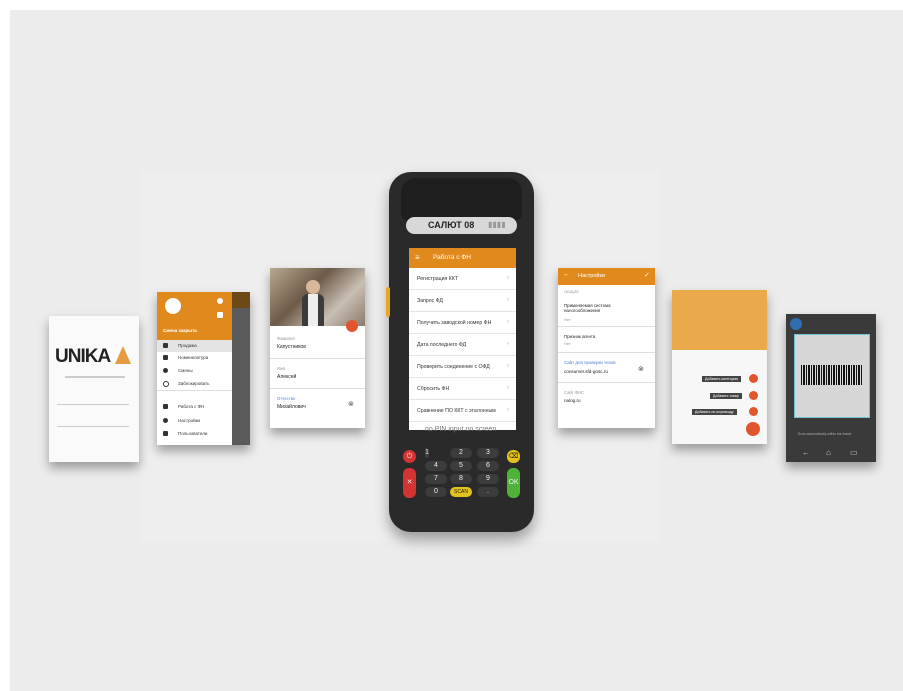  I want to click on key-6: 6, so click(488, 466).